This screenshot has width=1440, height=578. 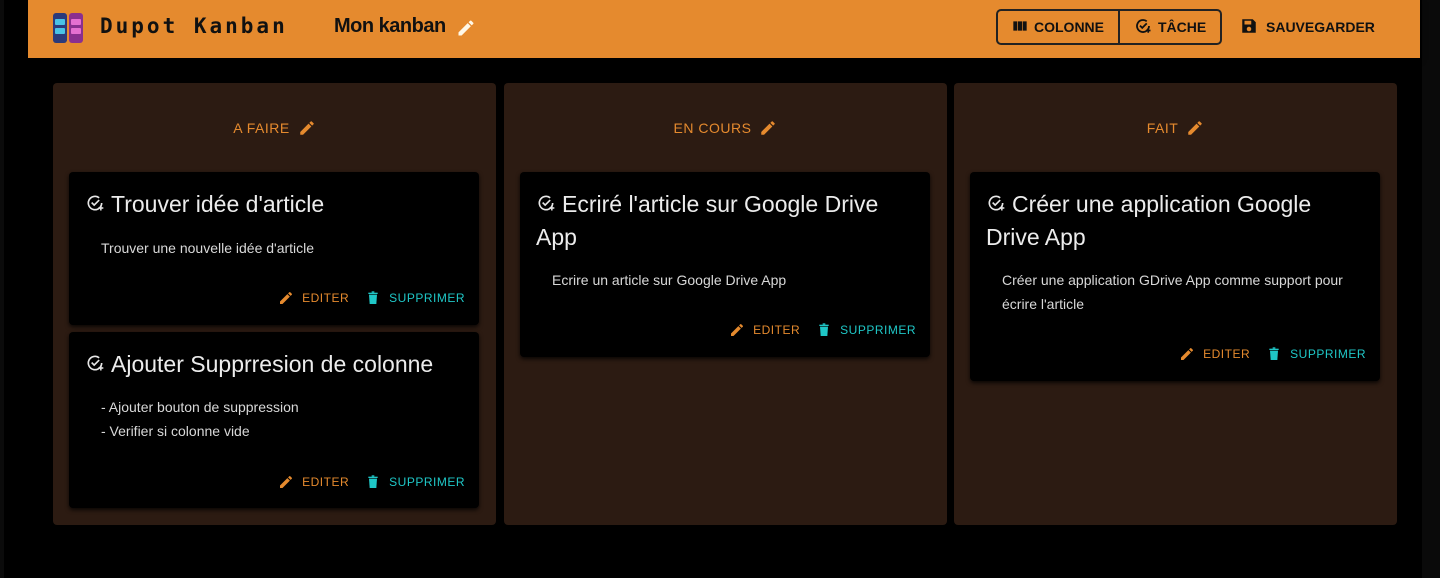 What do you see at coordinates (261, 128) in the screenshot?
I see `column-title: A FAIRE` at bounding box center [261, 128].